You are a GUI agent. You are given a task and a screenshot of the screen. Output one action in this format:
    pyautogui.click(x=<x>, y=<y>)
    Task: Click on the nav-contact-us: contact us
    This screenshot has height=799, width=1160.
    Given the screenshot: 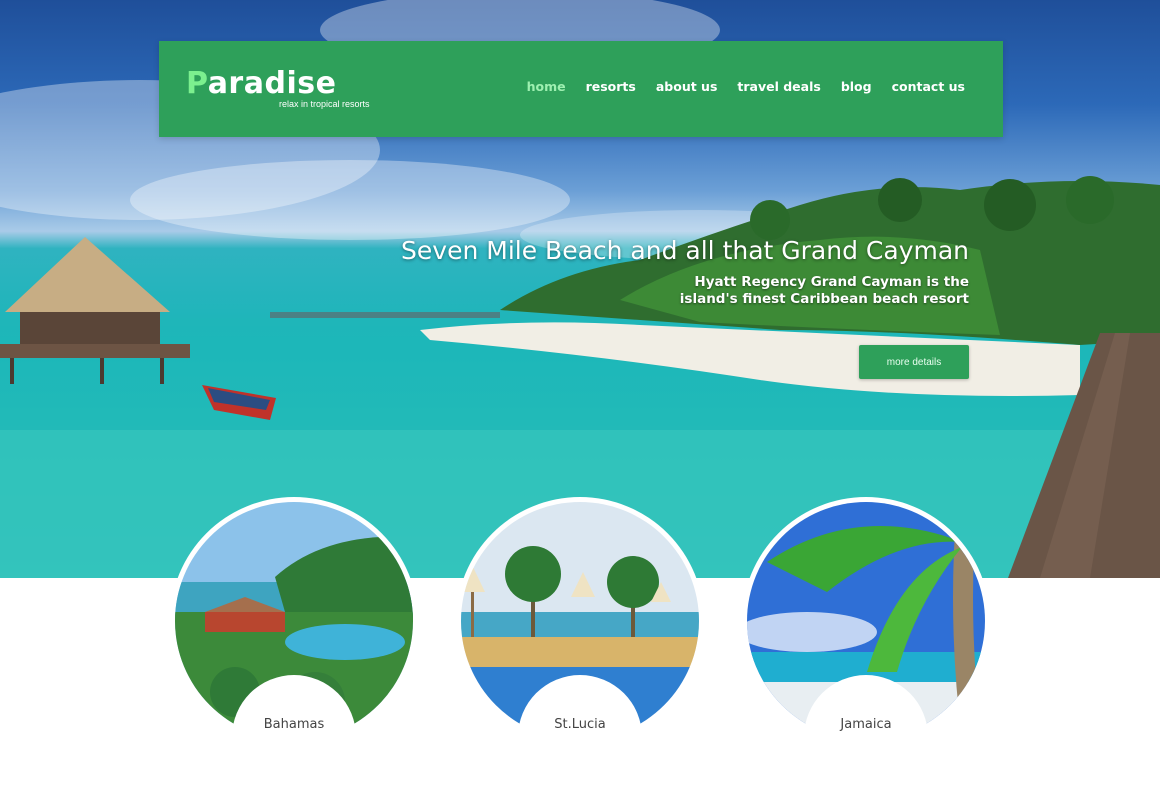 What is the action you would take?
    pyautogui.click(x=928, y=86)
    